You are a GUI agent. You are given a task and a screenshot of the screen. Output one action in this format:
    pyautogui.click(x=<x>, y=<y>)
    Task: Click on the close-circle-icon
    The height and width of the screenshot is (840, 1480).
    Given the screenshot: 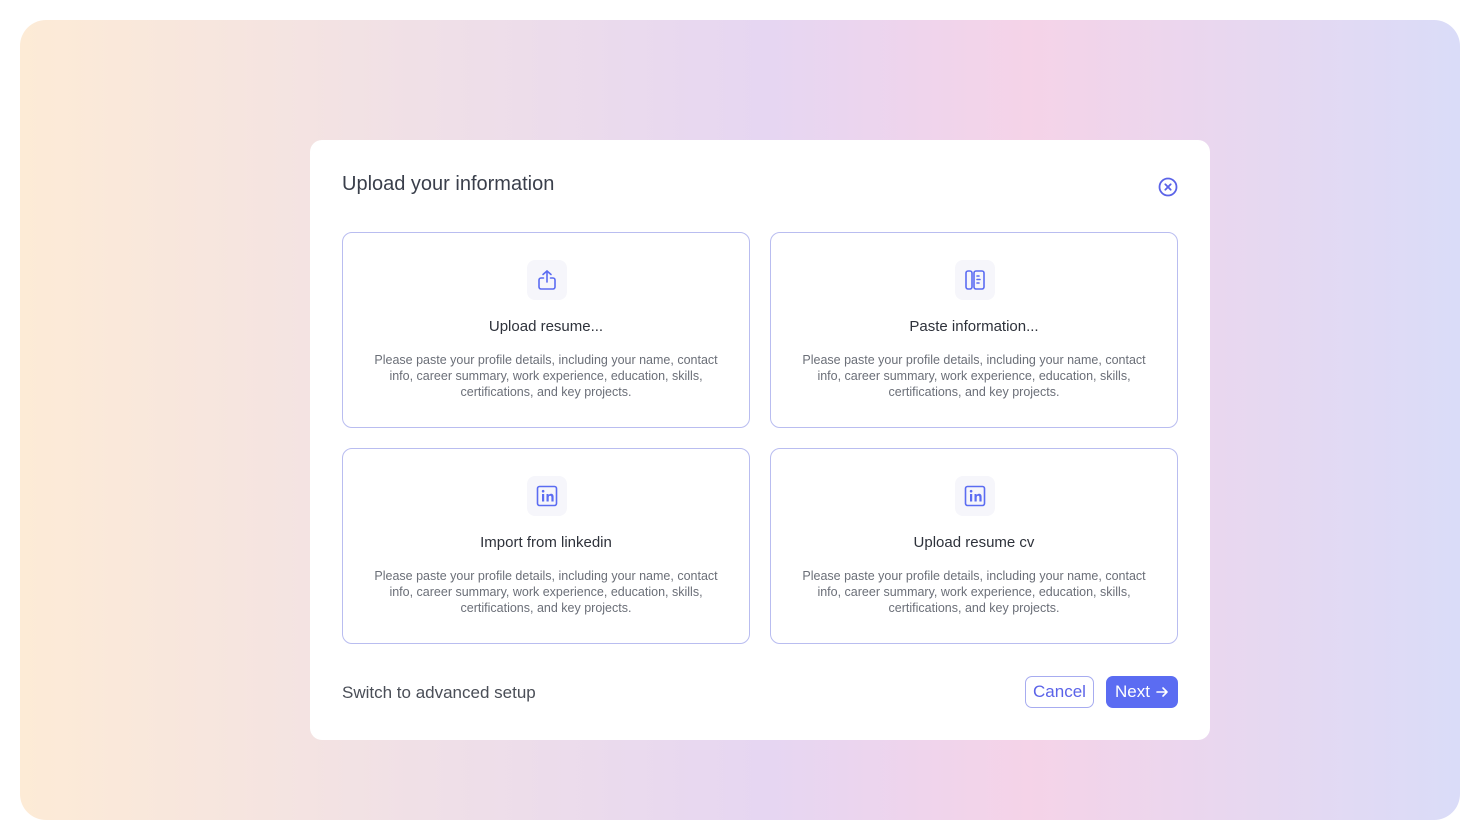 What is the action you would take?
    pyautogui.click(x=1168, y=187)
    